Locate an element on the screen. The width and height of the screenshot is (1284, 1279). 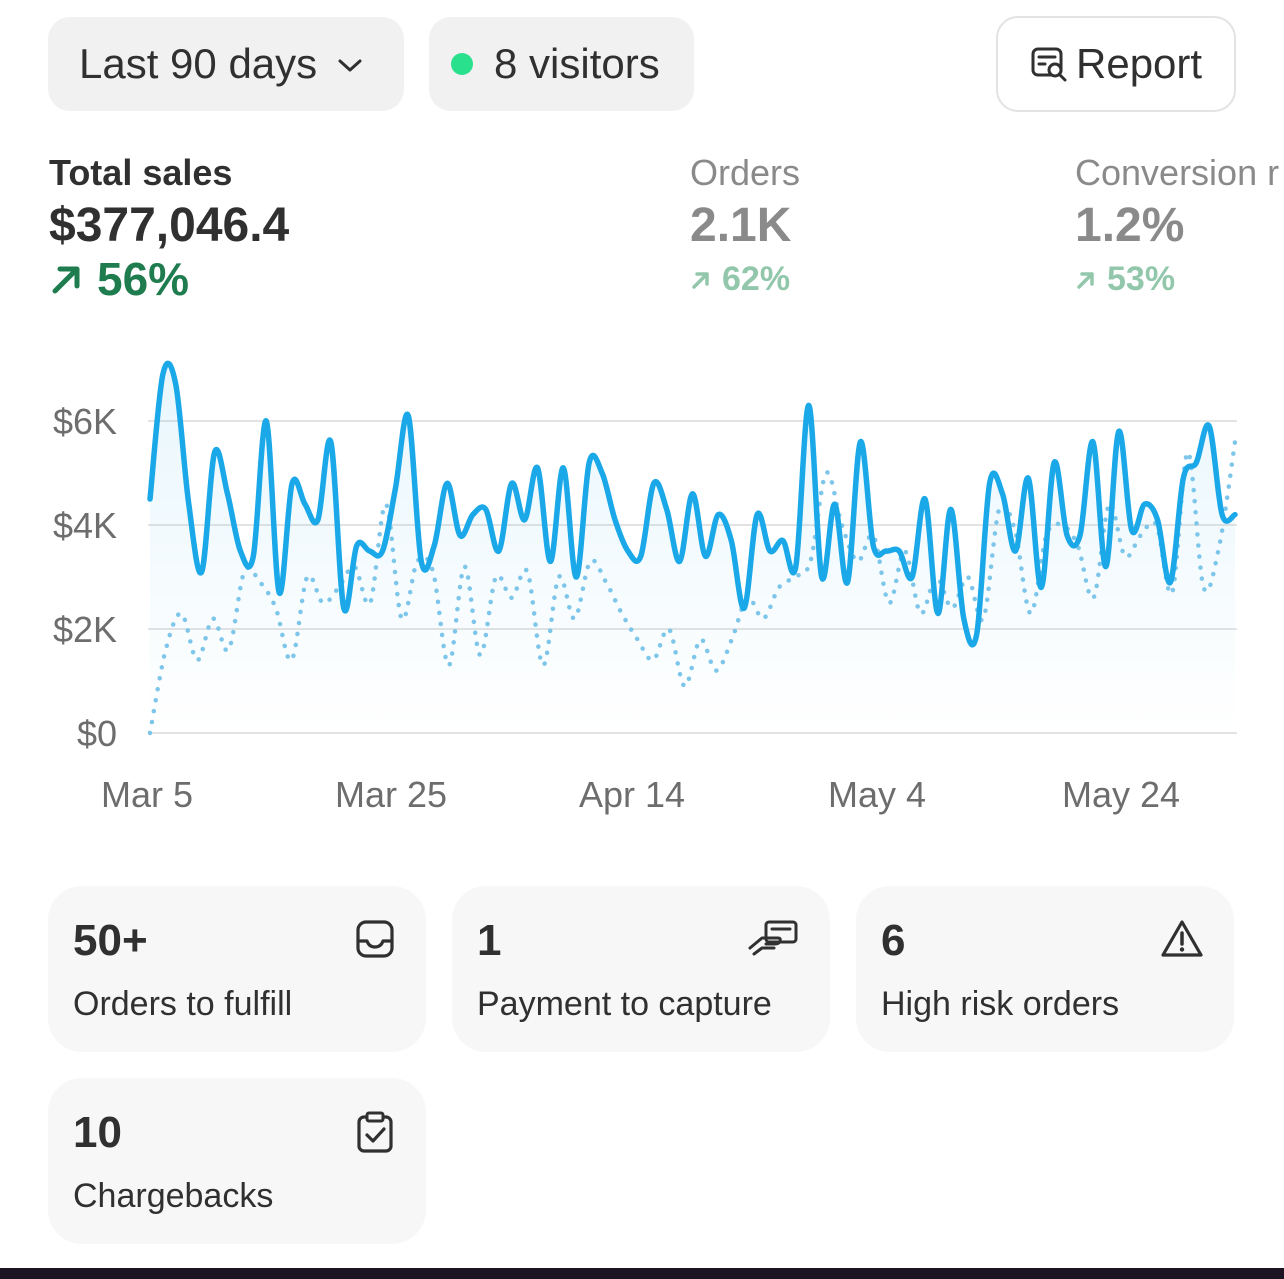
tile-count: 50+ is located at coordinates (110, 940).